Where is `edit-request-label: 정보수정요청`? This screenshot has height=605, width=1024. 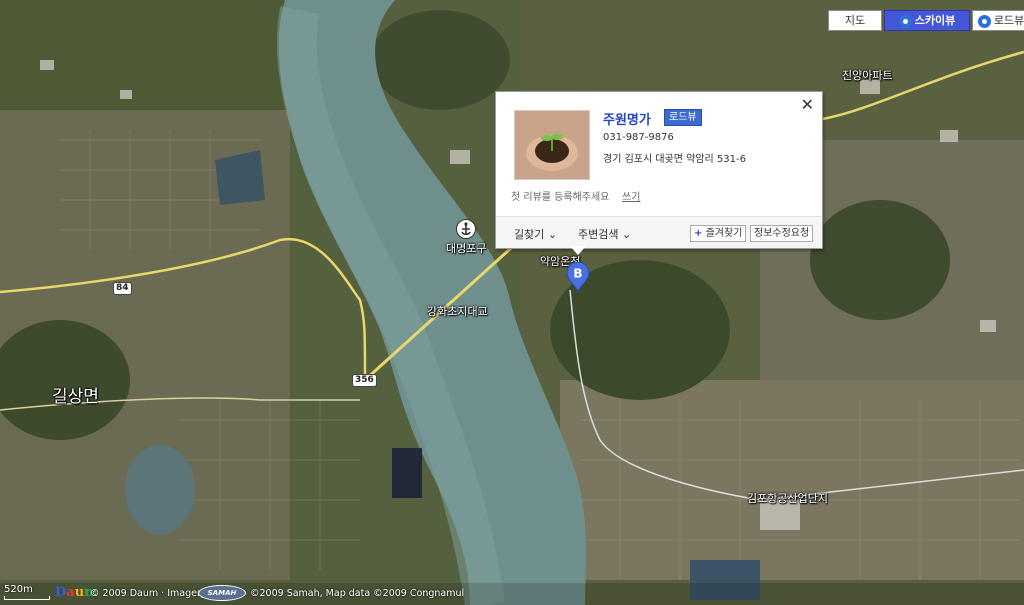
edit-request-label: 정보수정요청 is located at coordinates (782, 233).